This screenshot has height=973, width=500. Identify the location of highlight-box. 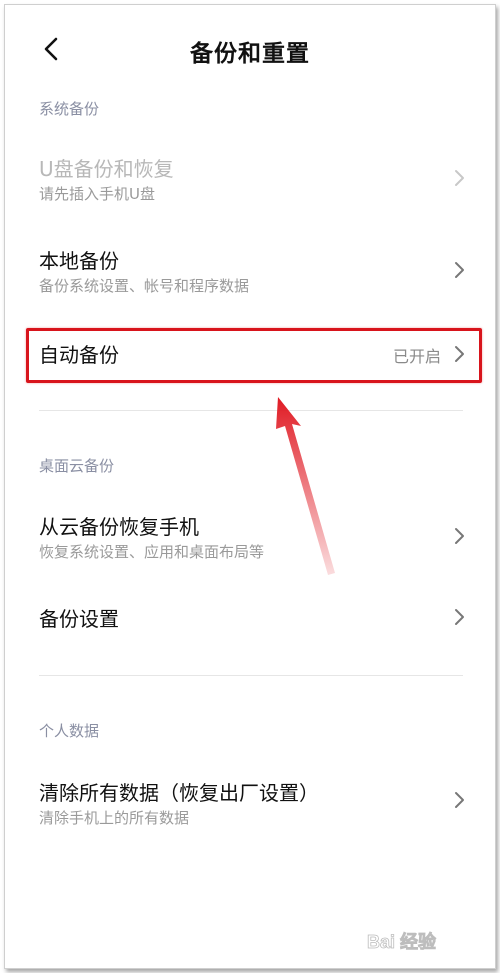
(254, 355).